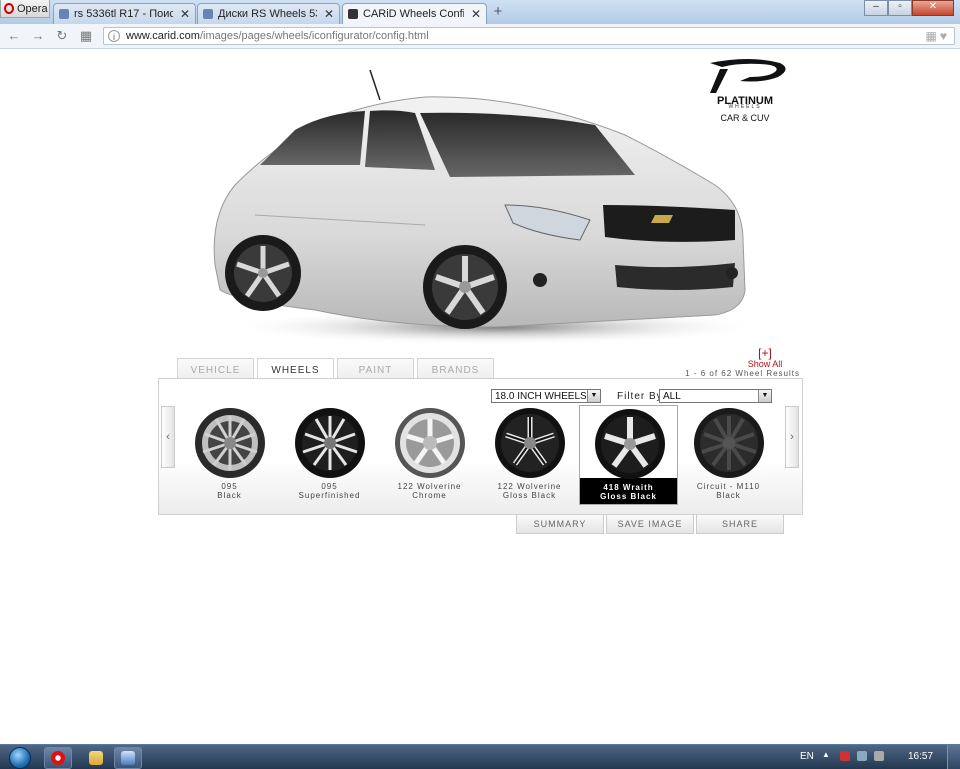  What do you see at coordinates (168, 437) in the screenshot?
I see `prev-arrow-icon: ‹` at bounding box center [168, 437].